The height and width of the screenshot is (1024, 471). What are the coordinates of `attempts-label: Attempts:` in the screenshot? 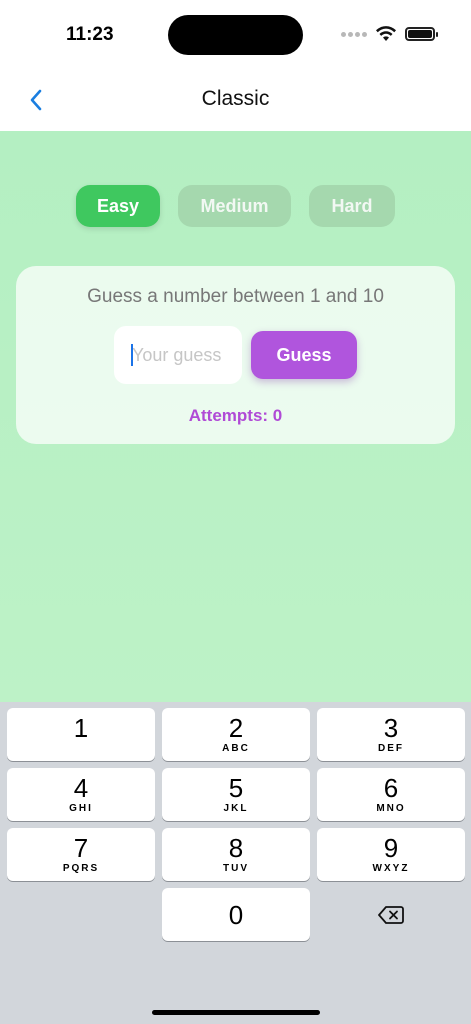 It's located at (230, 415).